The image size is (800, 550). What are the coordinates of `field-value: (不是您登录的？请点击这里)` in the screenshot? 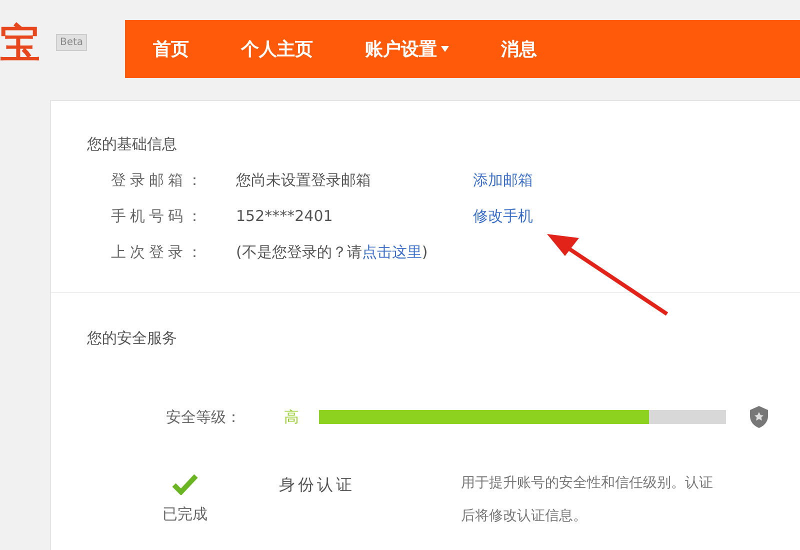 It's located at (332, 253).